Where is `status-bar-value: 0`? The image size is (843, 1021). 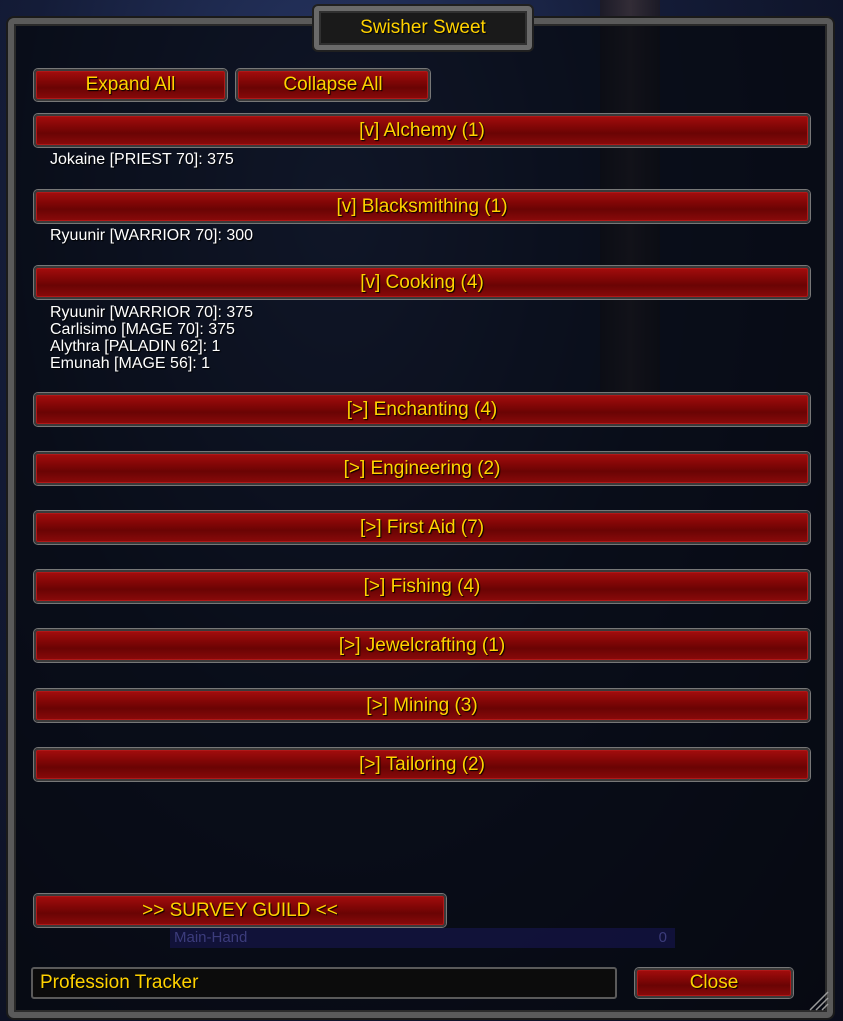 status-bar-value: 0 is located at coordinates (662, 937).